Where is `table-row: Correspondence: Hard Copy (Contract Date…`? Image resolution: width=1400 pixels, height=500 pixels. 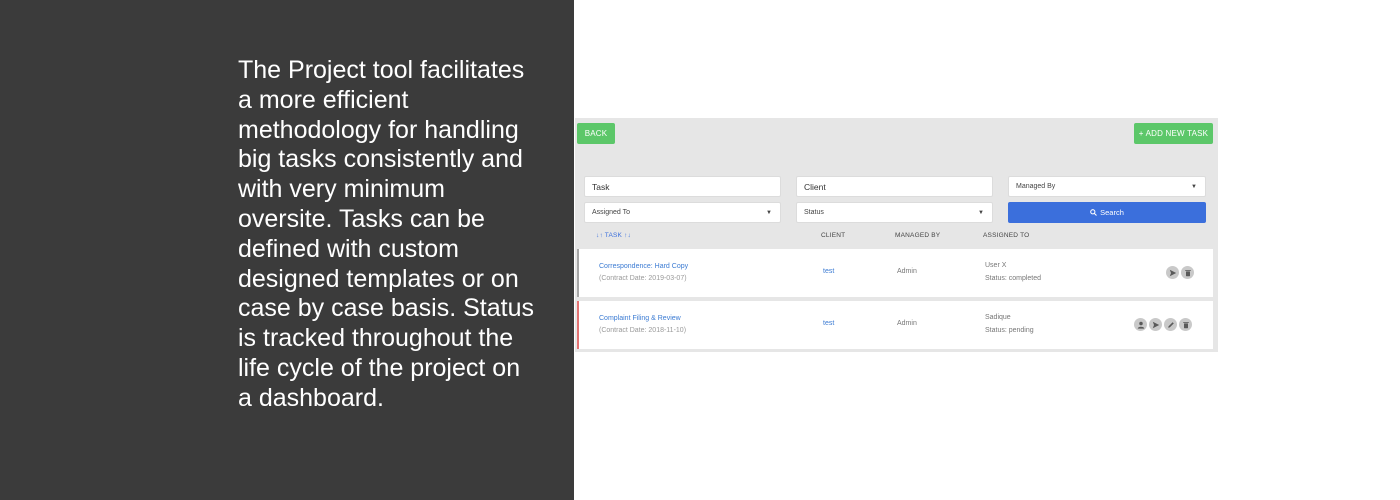
table-row: Correspondence: Hard Copy (Contract Date… is located at coordinates (895, 273).